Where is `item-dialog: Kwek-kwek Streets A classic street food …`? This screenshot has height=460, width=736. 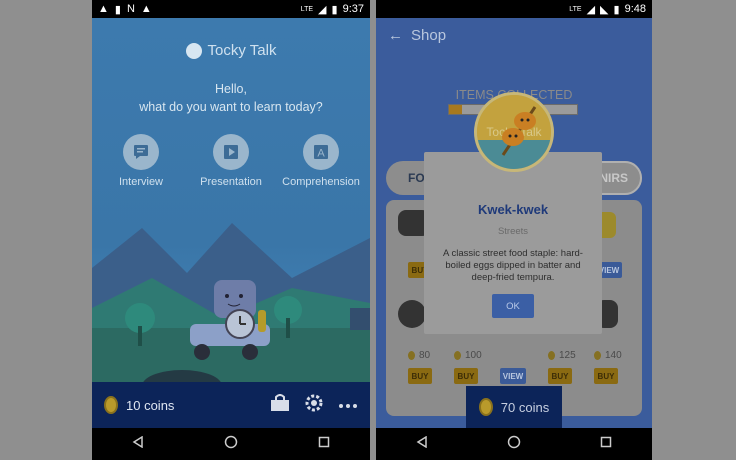 item-dialog: Kwek-kwek Streets A classic street food … is located at coordinates (513, 243).